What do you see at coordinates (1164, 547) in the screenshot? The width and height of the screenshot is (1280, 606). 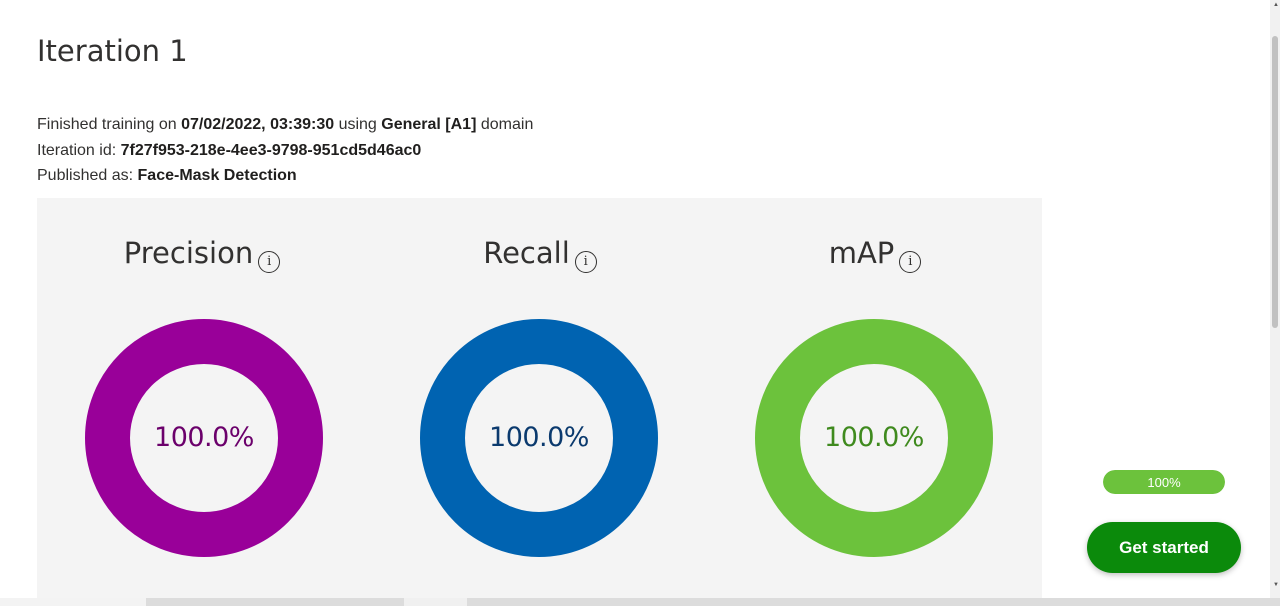 I see `get-started-button: Get started` at bounding box center [1164, 547].